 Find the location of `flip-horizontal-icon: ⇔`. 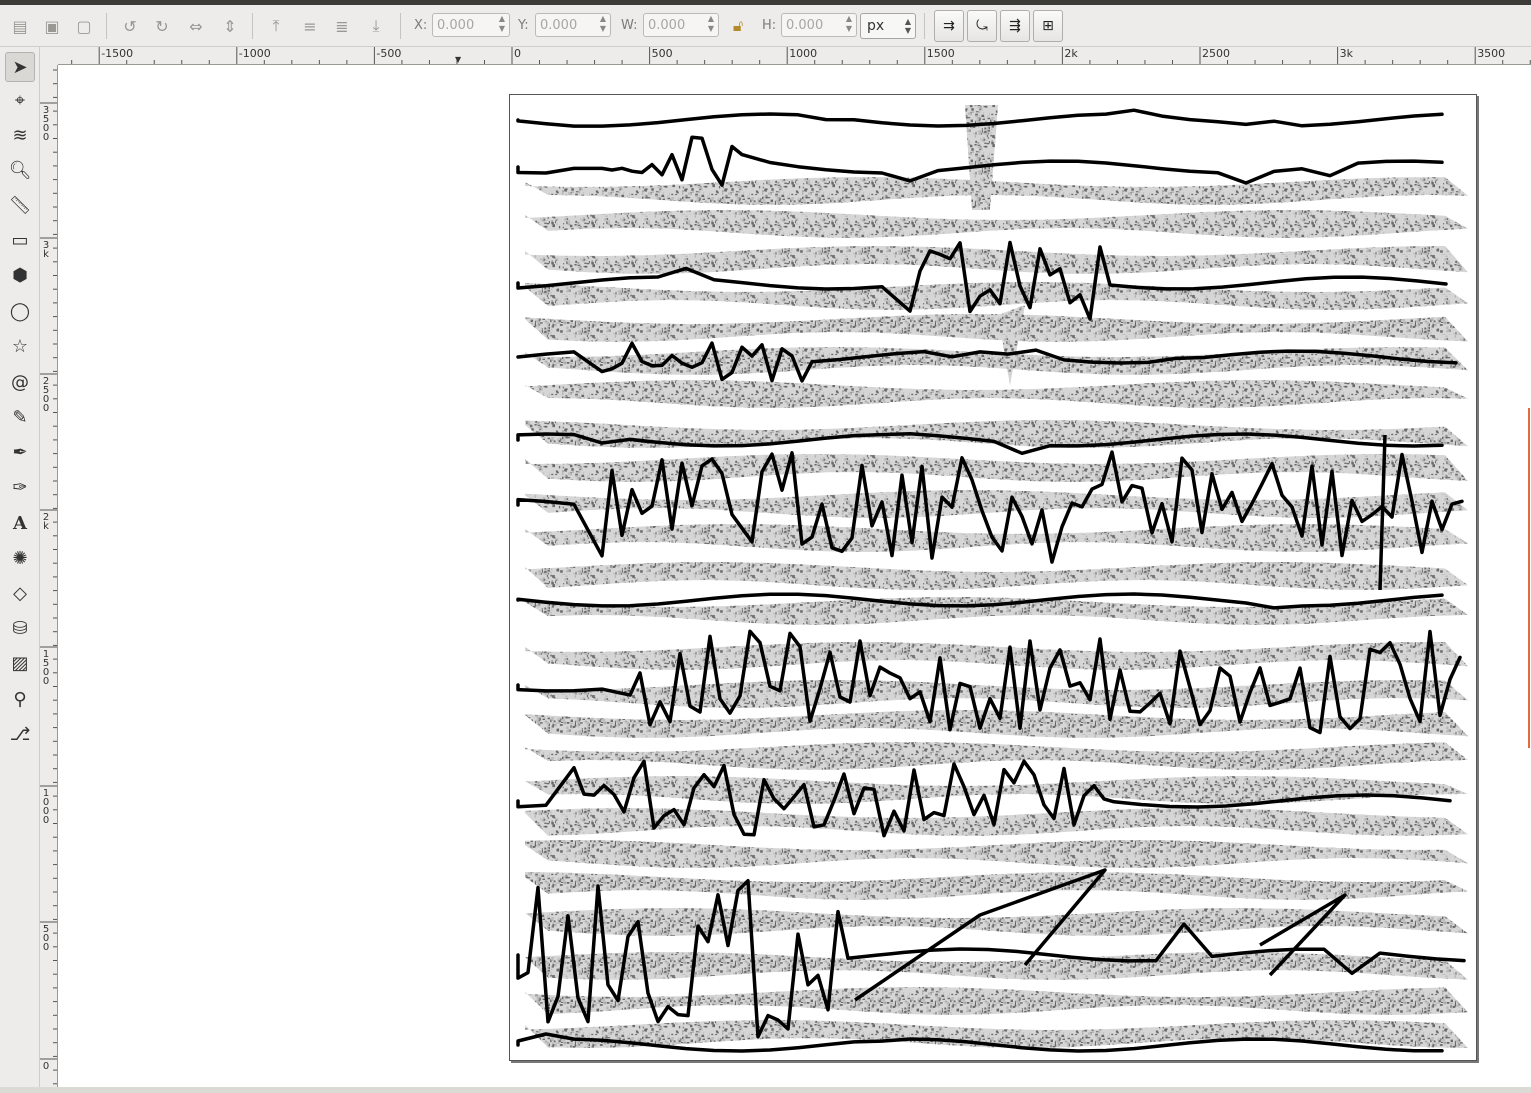

flip-horizontal-icon: ⇔ is located at coordinates (196, 26).